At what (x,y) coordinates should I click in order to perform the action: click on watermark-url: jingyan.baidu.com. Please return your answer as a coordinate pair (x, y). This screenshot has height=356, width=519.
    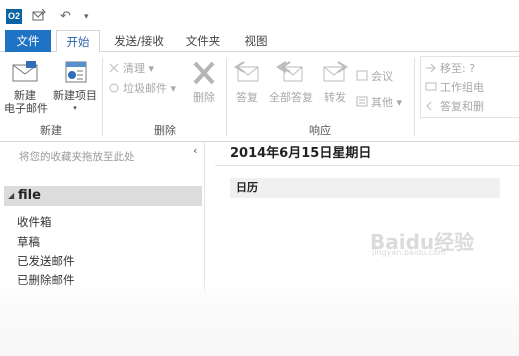
    Looking at the image, I should click on (409, 252).